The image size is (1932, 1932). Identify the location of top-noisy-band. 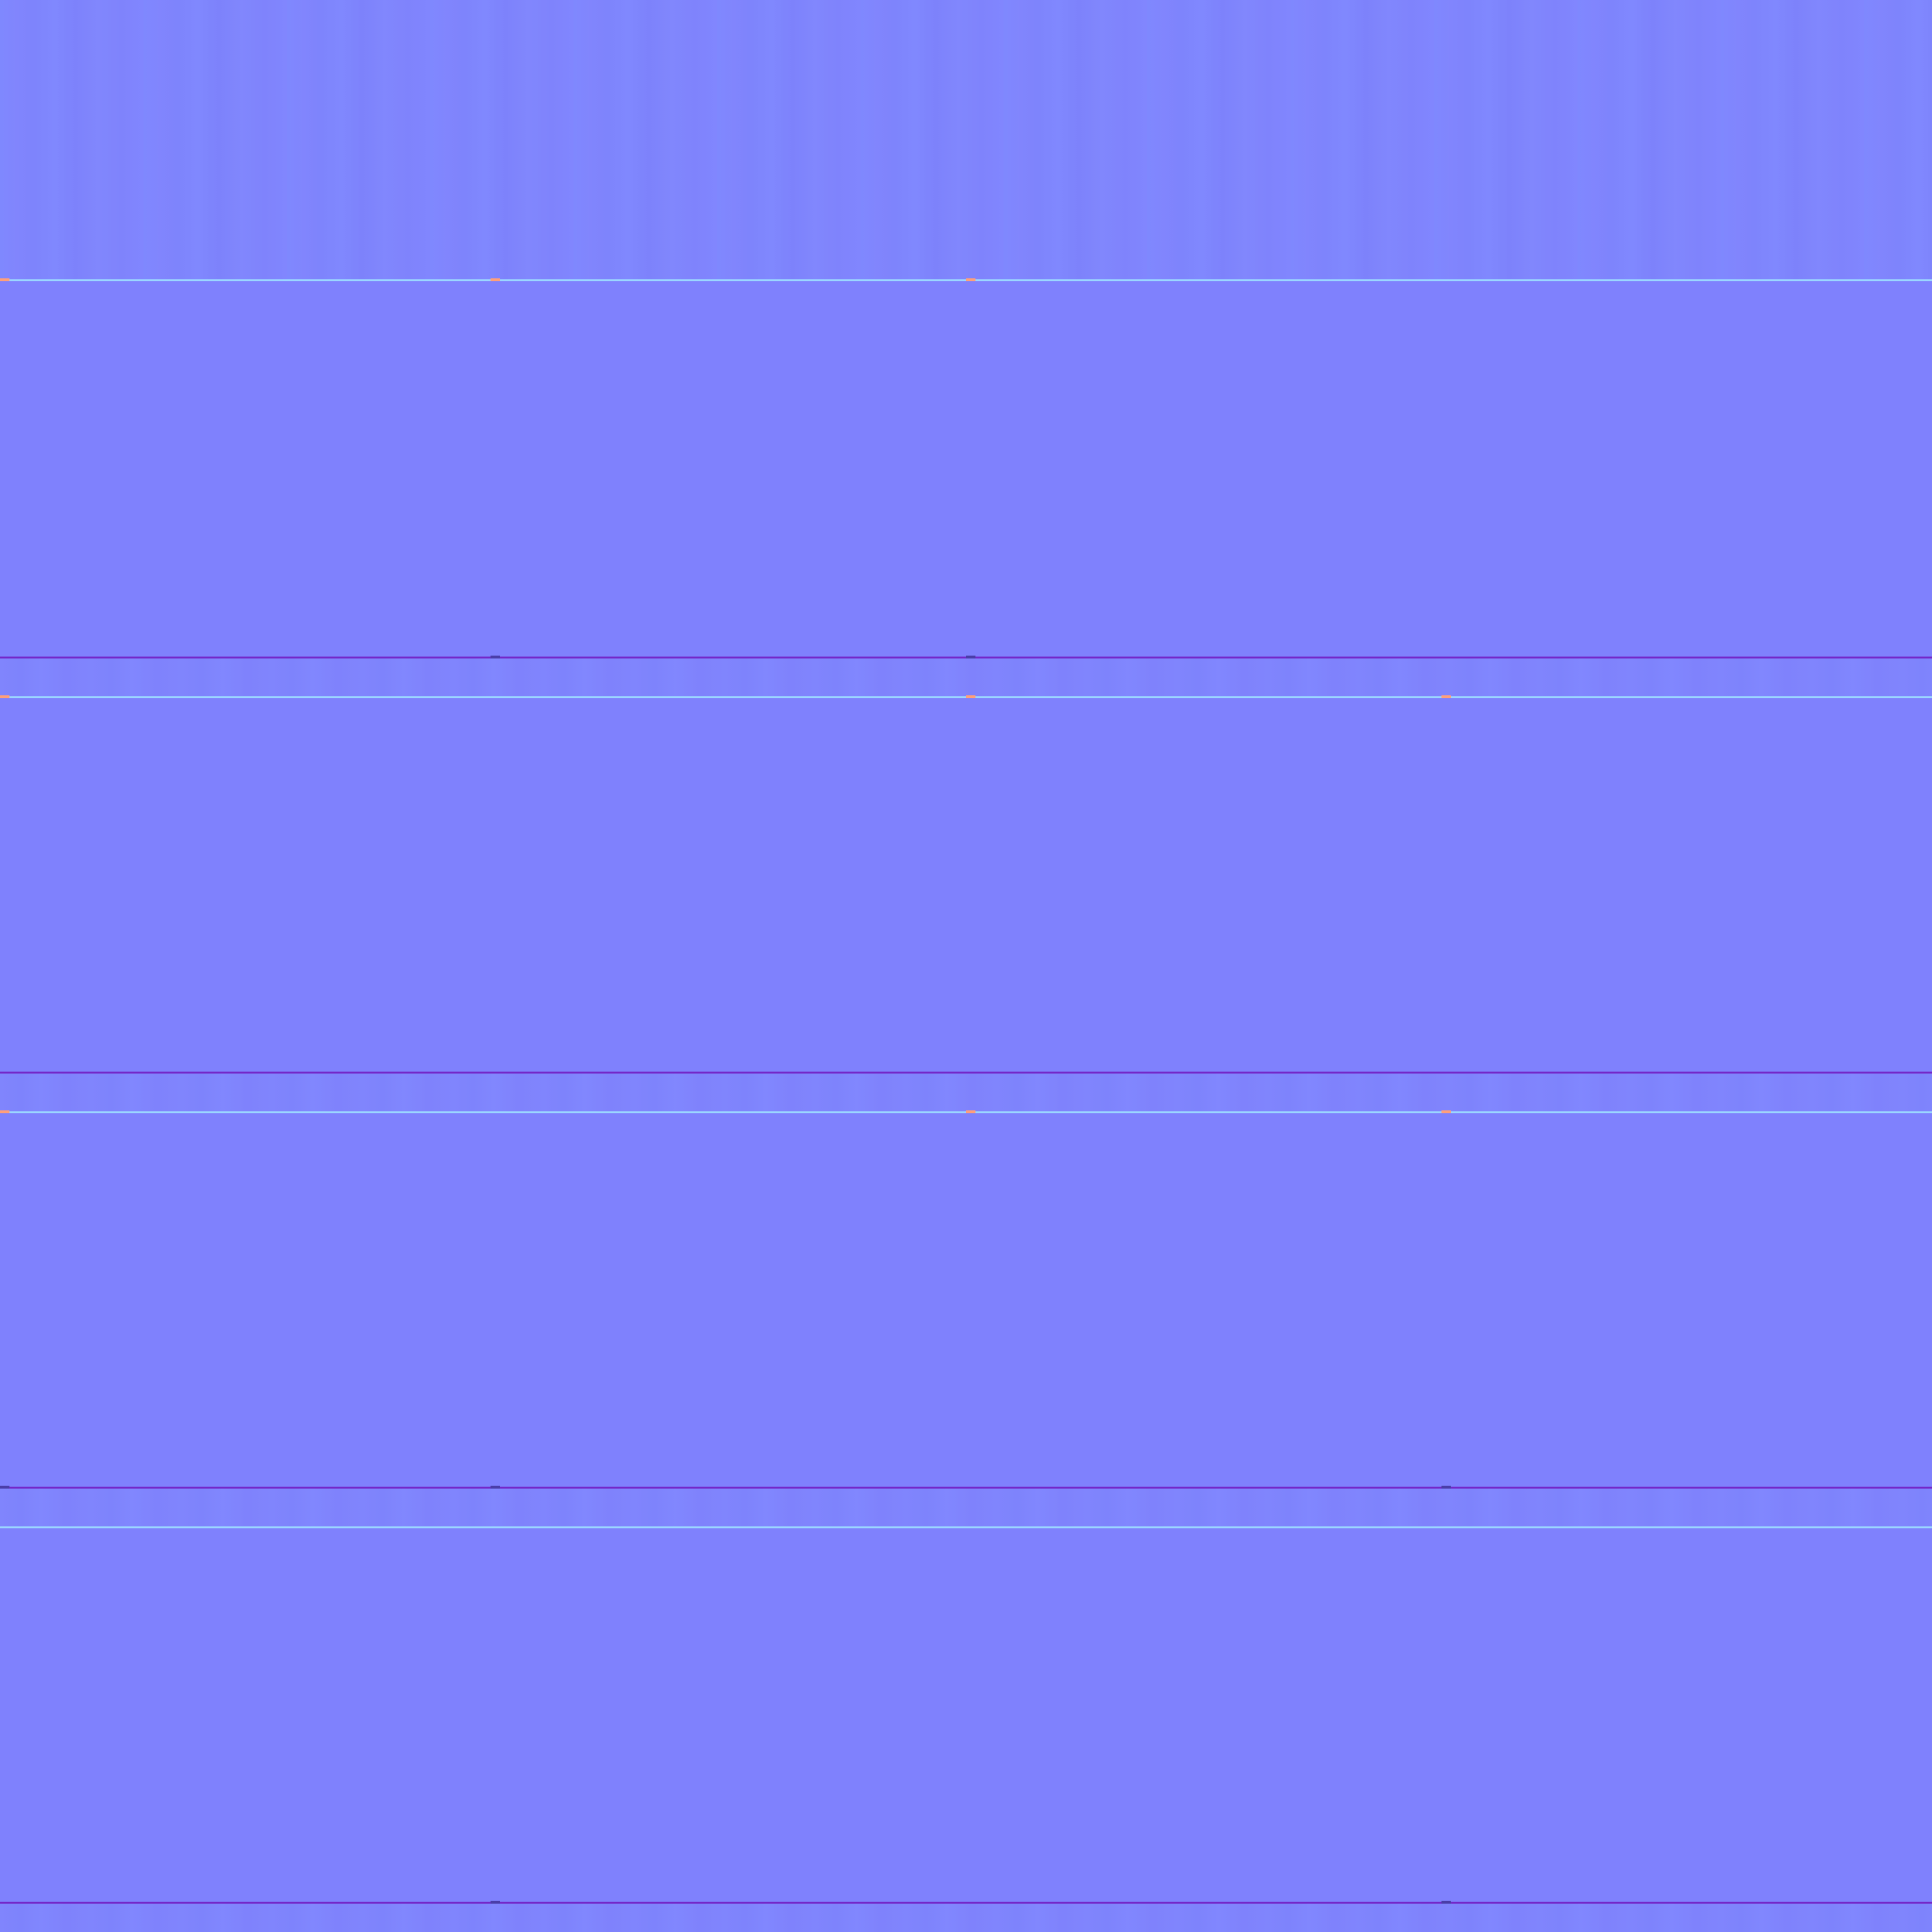
(966, 140).